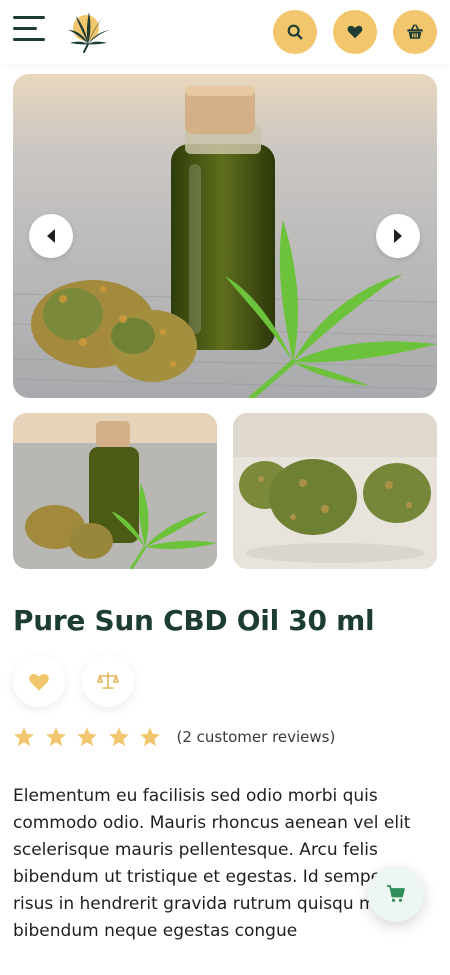 The width and height of the screenshot is (450, 975). What do you see at coordinates (174, 737) in the screenshot?
I see `product-rating: (2 customer reviews)` at bounding box center [174, 737].